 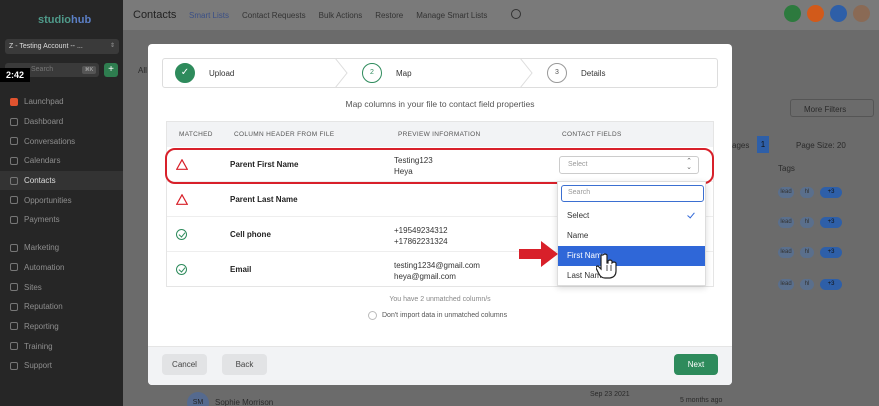 What do you see at coordinates (691, 214) in the screenshot?
I see `check-icon` at bounding box center [691, 214].